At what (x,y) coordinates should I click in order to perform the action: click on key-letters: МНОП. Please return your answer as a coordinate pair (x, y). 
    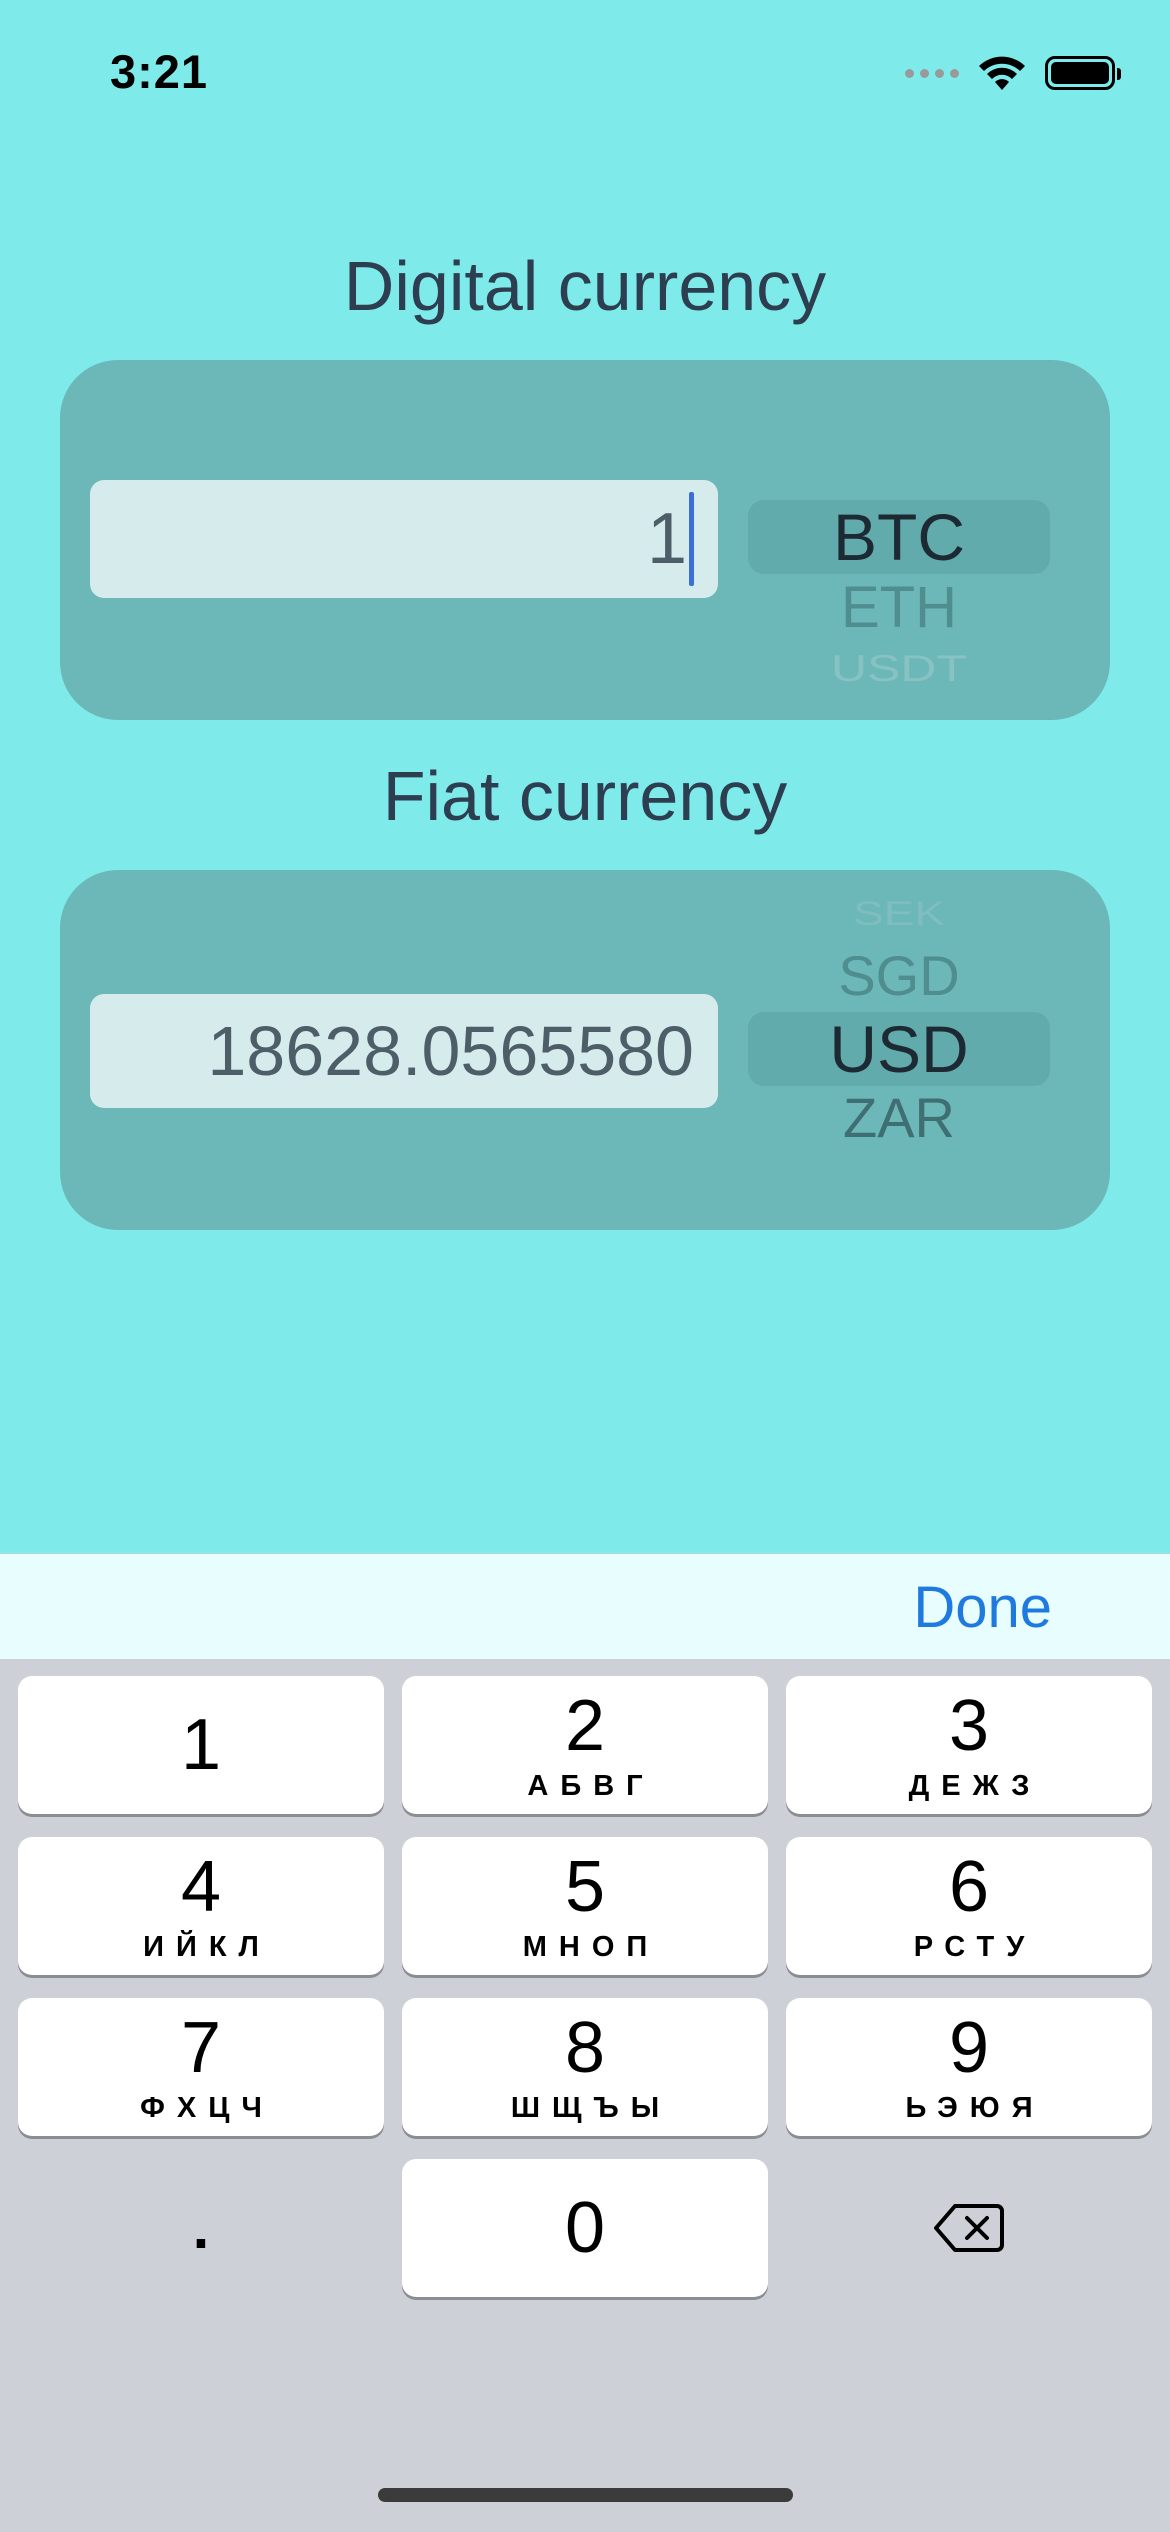
    Looking at the image, I should click on (591, 1947).